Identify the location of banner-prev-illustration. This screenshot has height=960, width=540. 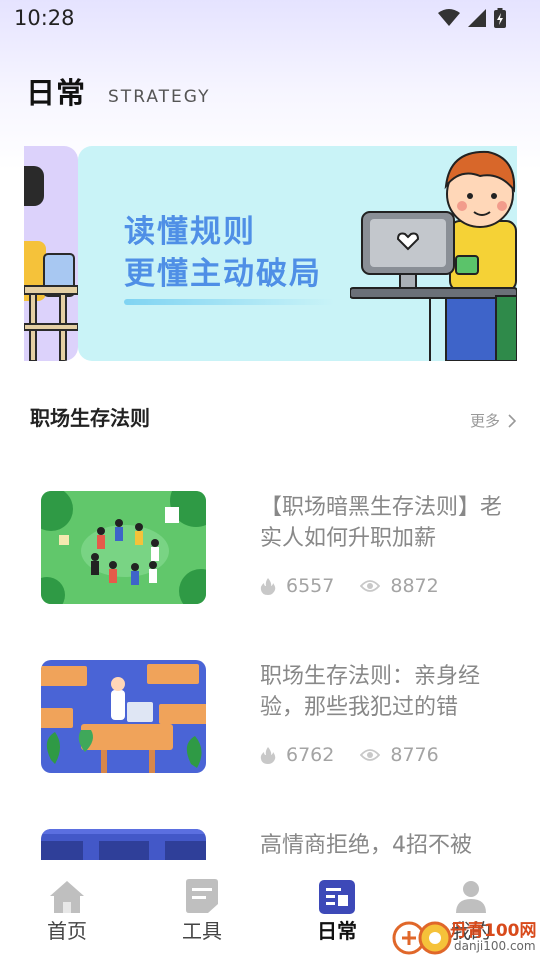
(51, 263).